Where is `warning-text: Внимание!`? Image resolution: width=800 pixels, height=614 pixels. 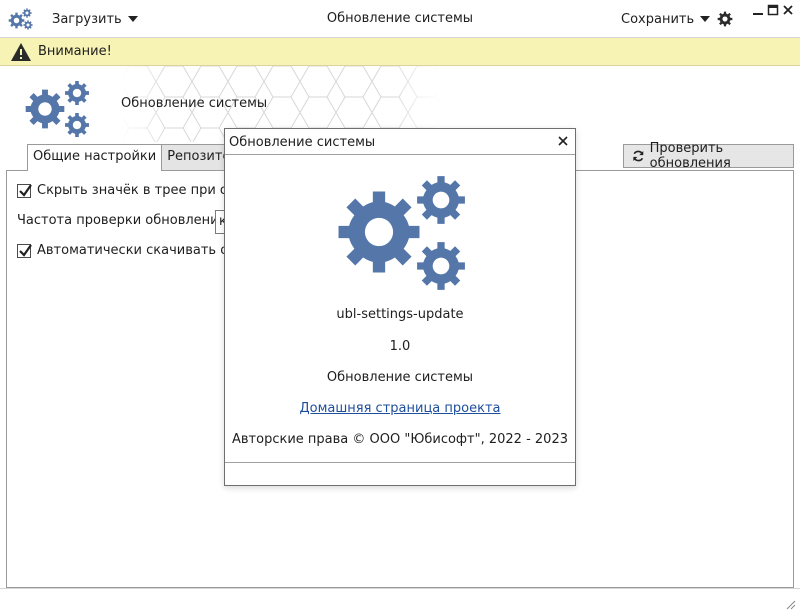 warning-text: Внимание! is located at coordinates (75, 51).